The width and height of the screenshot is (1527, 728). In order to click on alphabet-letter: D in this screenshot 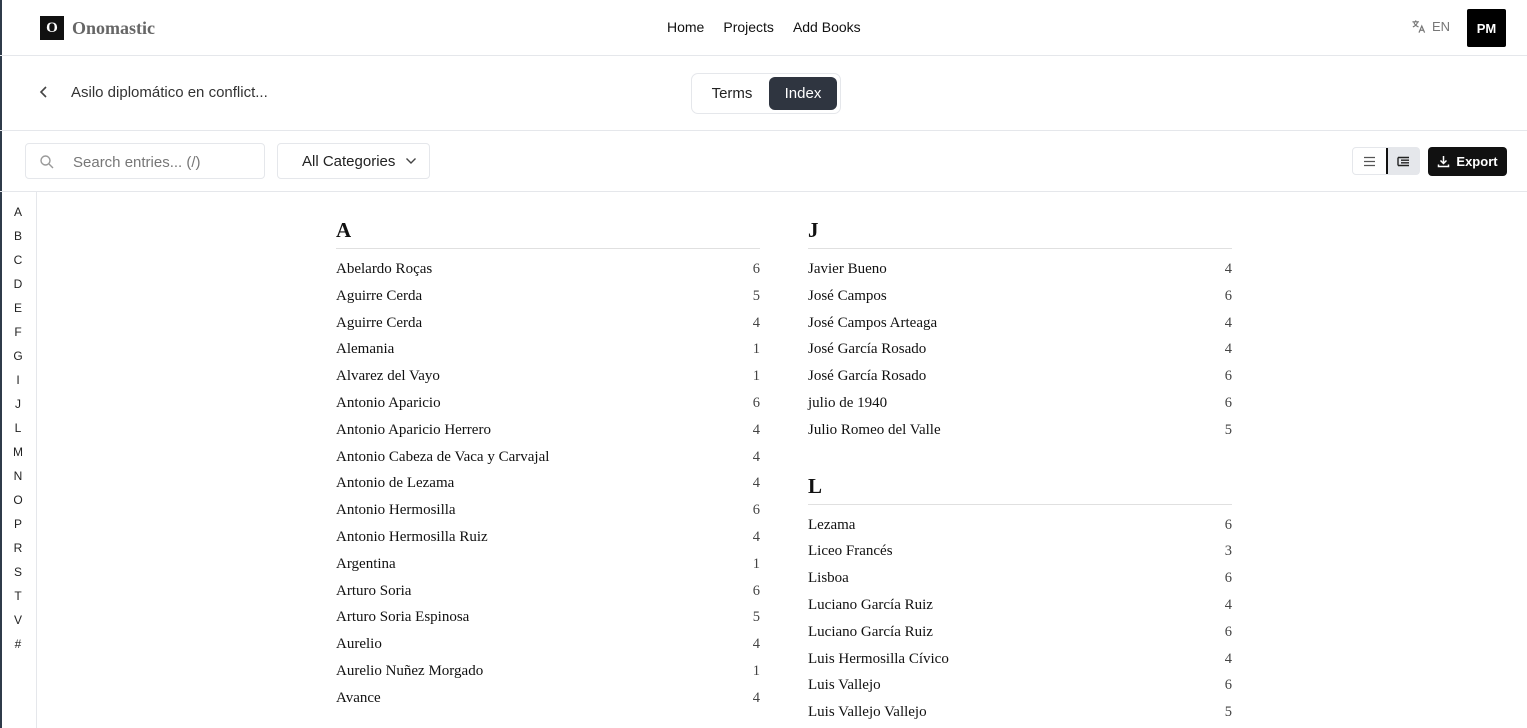, I will do `click(18, 284)`.